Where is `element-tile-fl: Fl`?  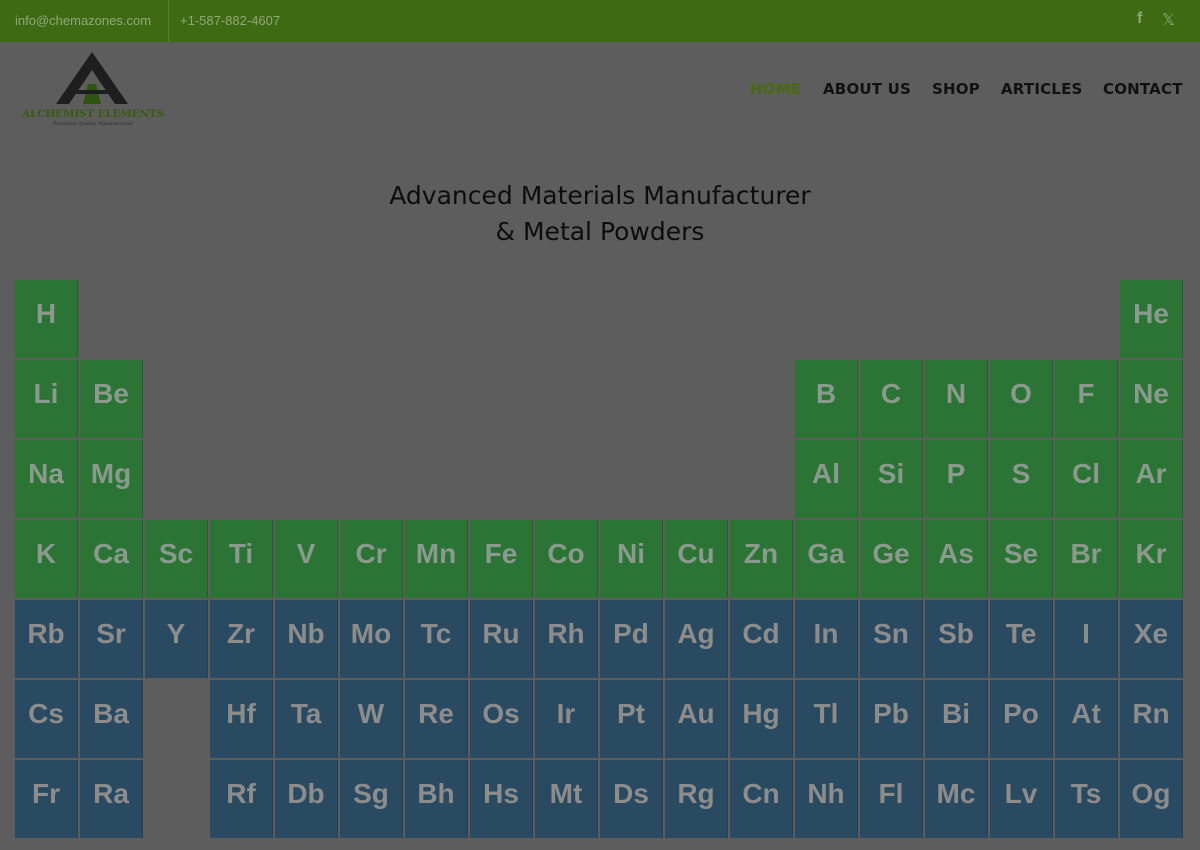 element-tile-fl: Fl is located at coordinates (891, 799).